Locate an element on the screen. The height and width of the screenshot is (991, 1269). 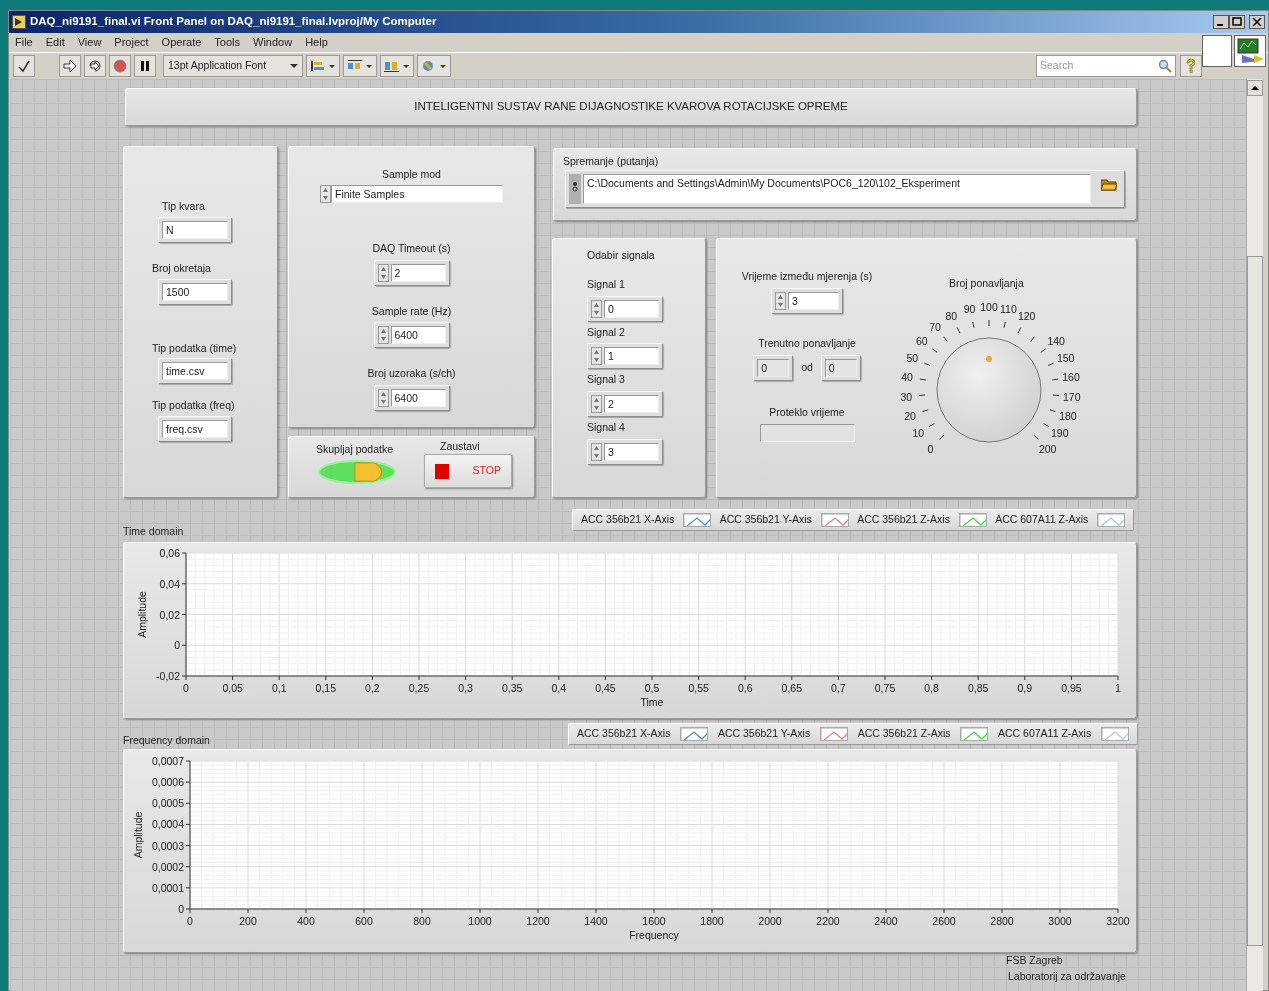
scrollbar-thumb is located at coordinates (1255, 601).